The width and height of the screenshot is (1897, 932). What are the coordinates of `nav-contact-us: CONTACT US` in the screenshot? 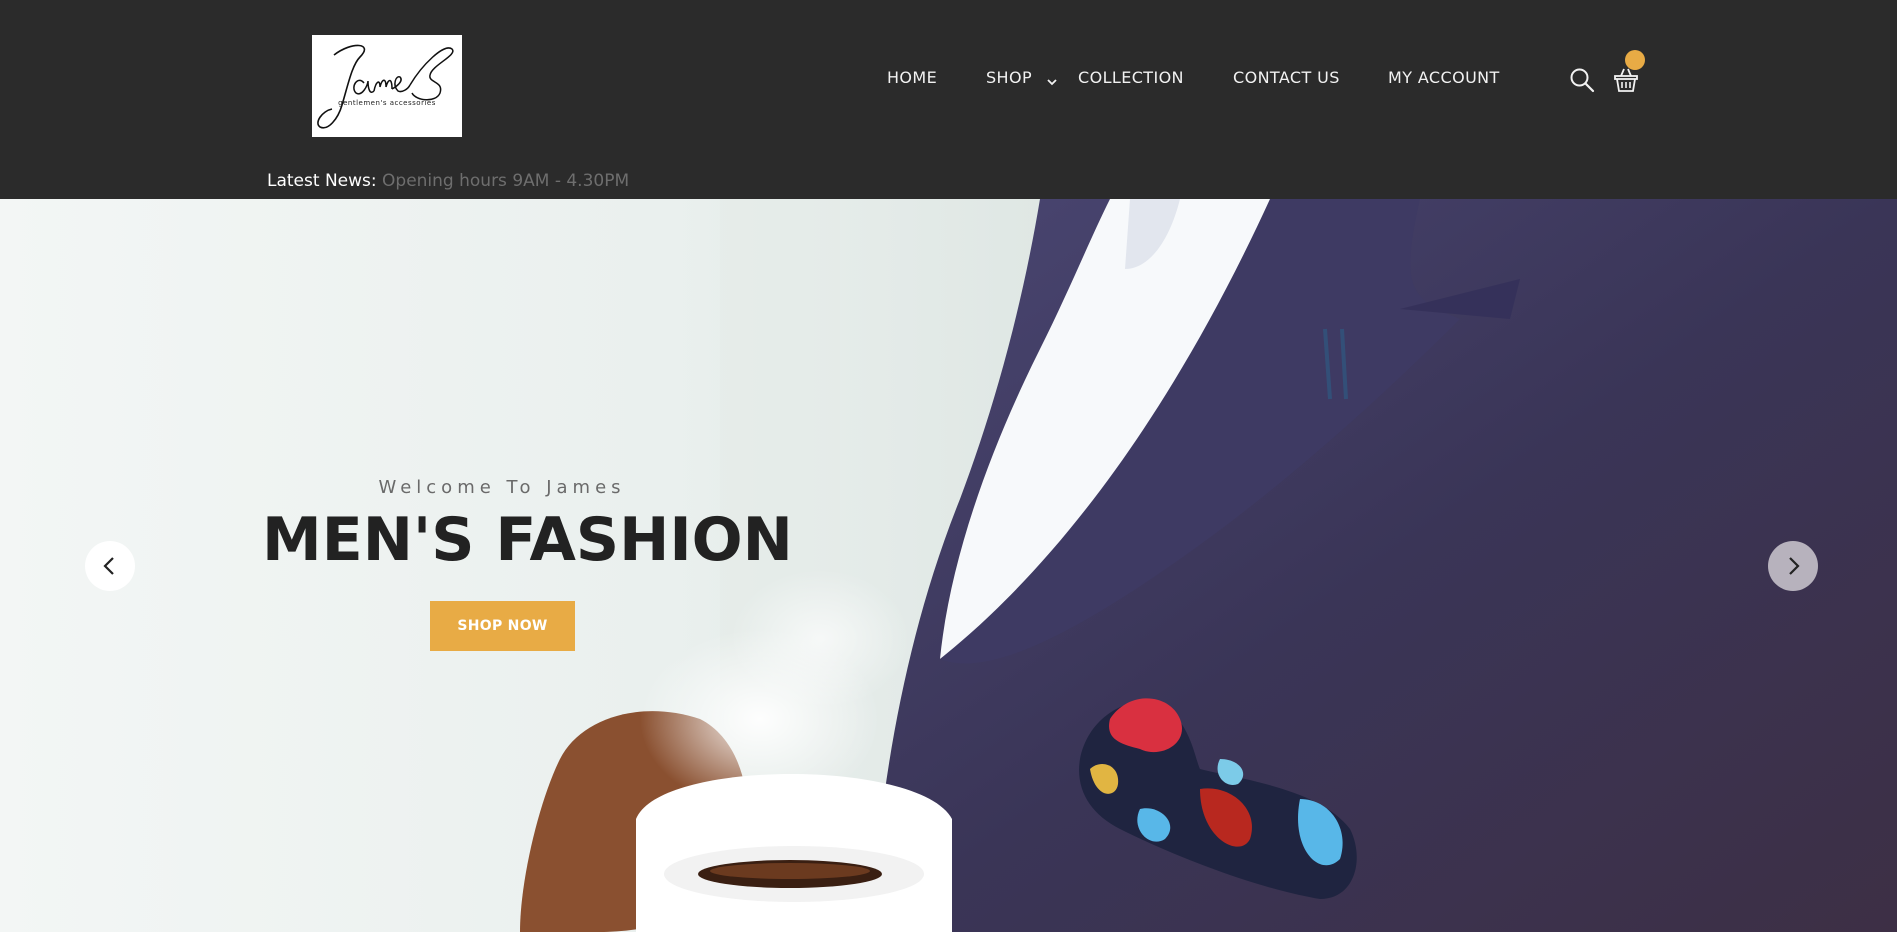 It's located at (1286, 77).